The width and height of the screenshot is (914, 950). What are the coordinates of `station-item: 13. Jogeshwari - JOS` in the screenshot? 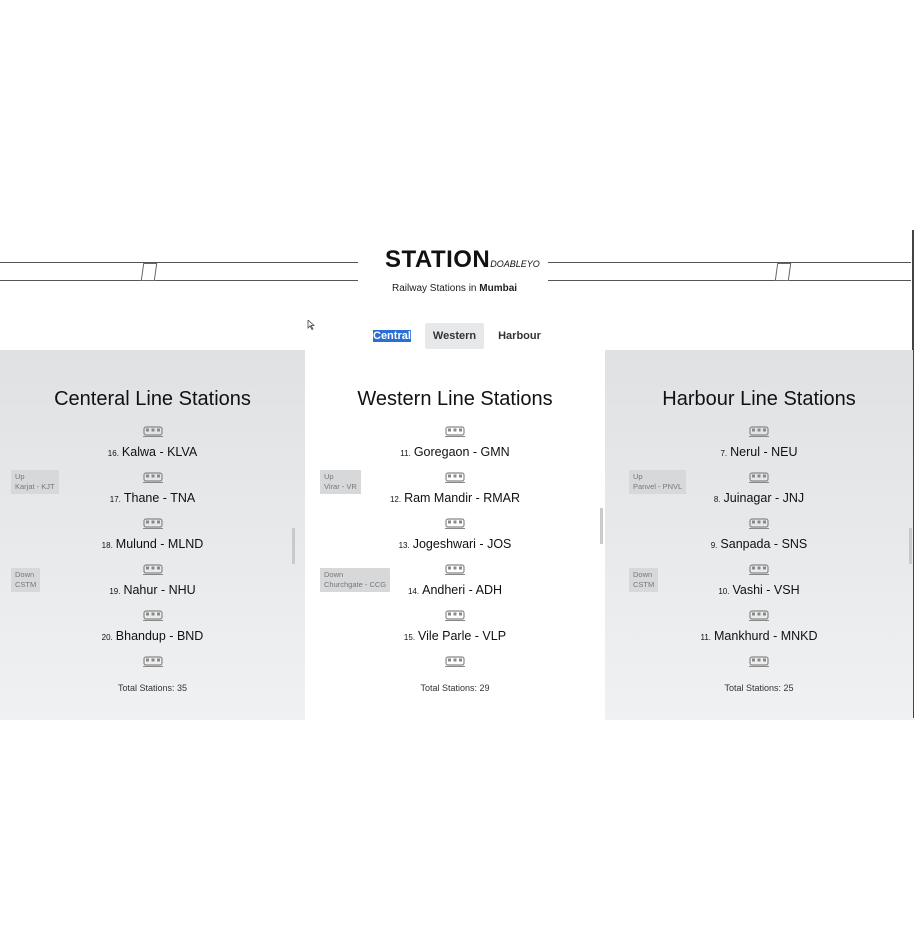 It's located at (455, 544).